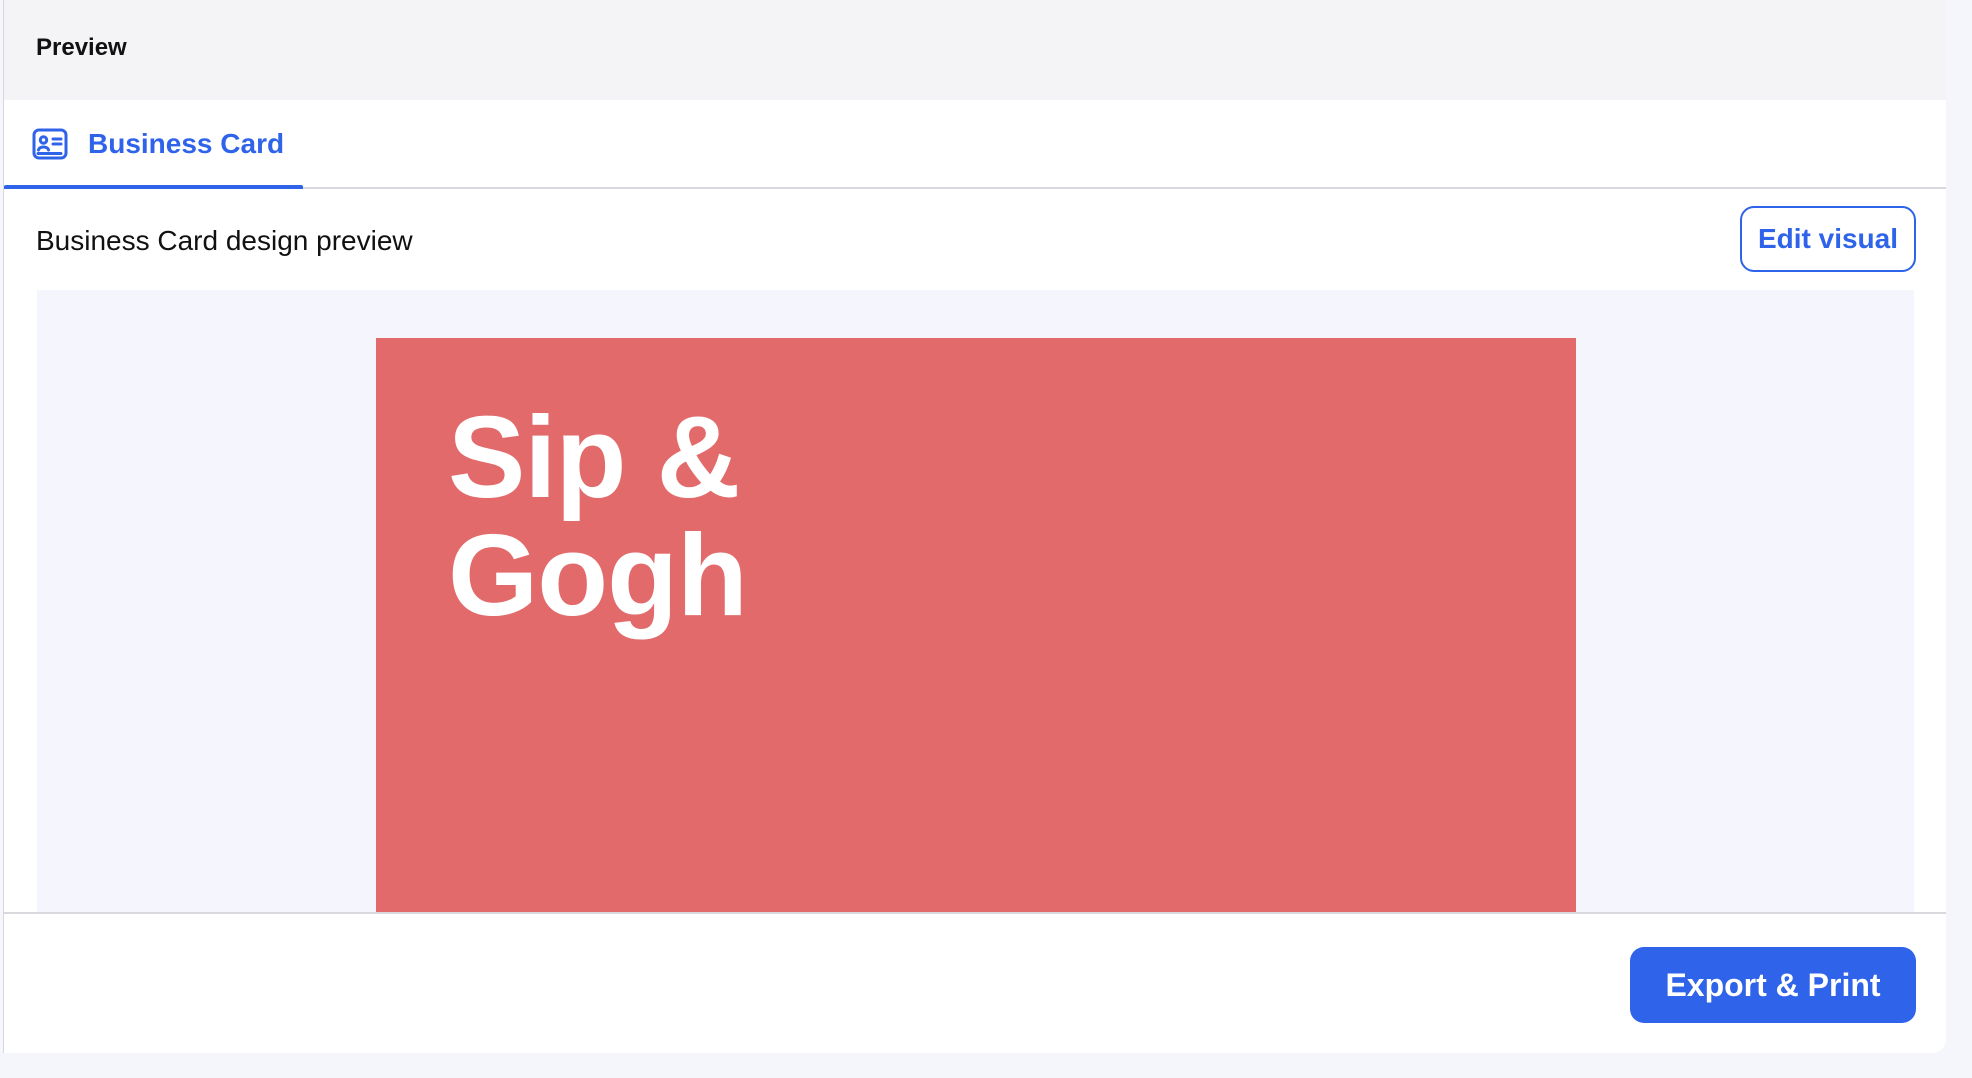 Image resolution: width=1972 pixels, height=1078 pixels. Describe the element at coordinates (975, 50) in the screenshot. I see `panel-header: Preview` at that location.